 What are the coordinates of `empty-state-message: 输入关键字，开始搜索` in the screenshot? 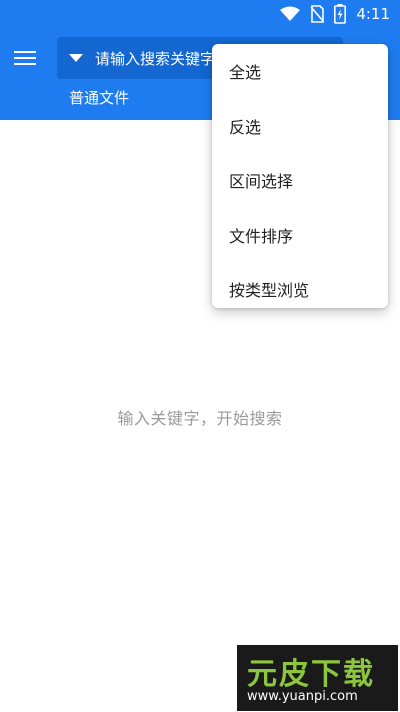 It's located at (200, 418).